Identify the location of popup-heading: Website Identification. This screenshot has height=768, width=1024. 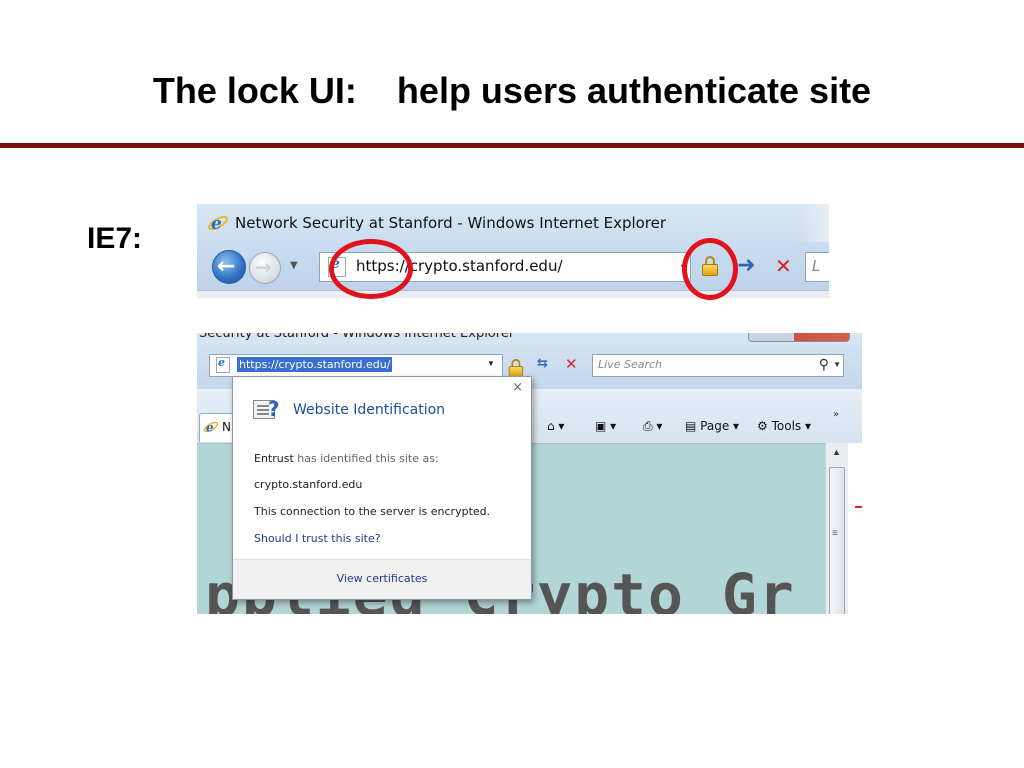
(369, 410).